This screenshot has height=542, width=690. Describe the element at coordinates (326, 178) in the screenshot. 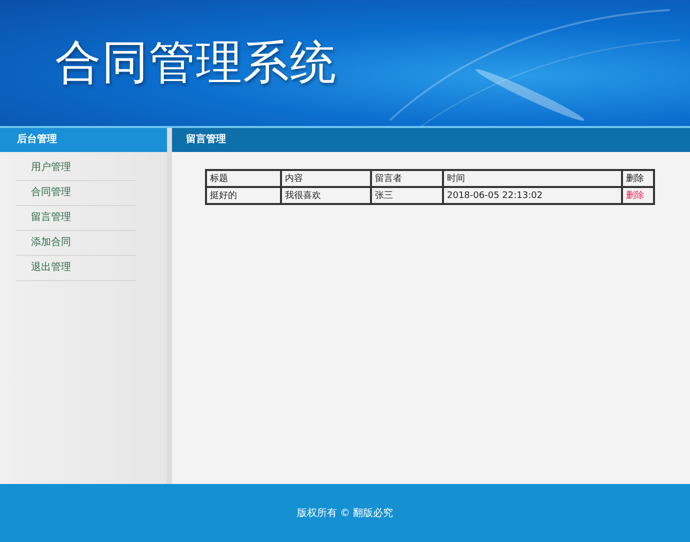

I see `table-header-cell: 内容` at that location.